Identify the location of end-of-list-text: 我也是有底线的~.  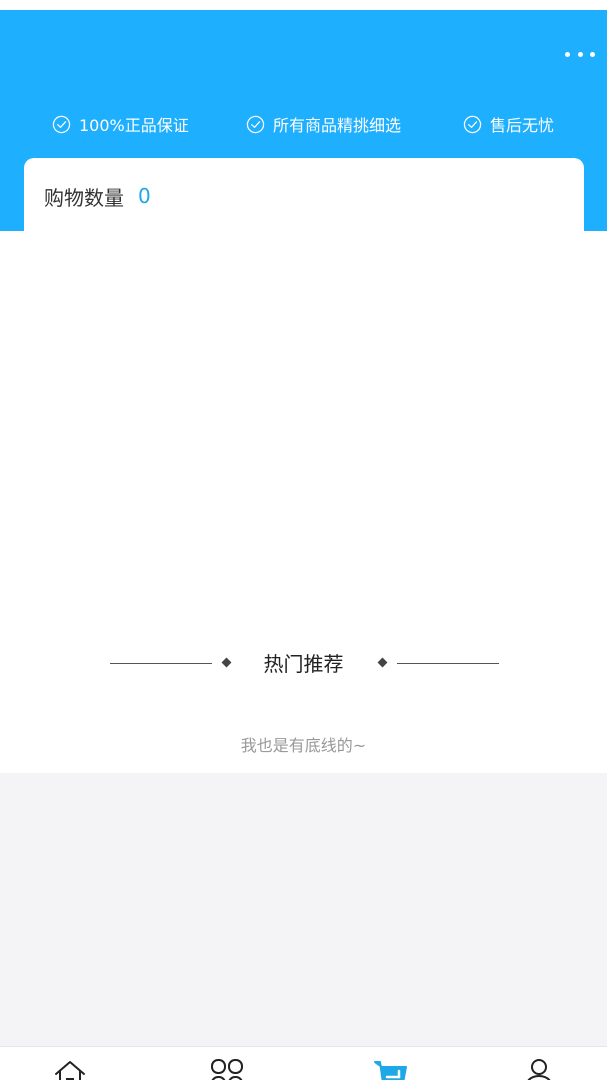
(303, 745).